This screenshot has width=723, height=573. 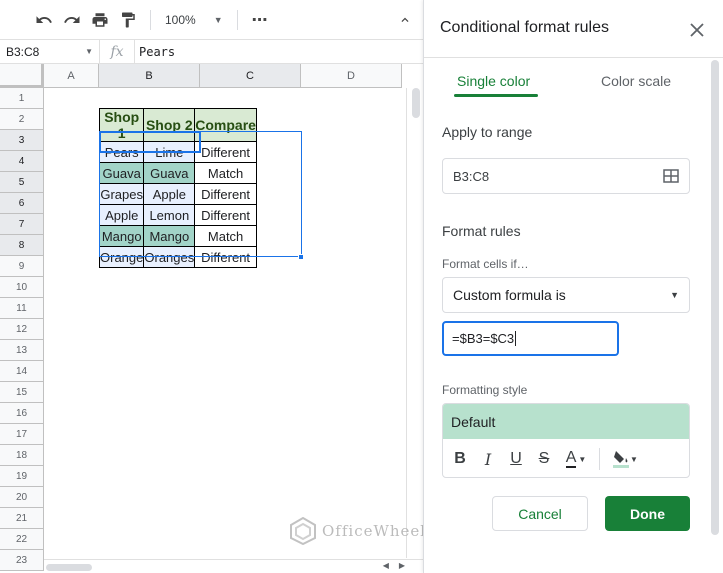 I want to click on scroll-right-icon: ▶, so click(x=402, y=565).